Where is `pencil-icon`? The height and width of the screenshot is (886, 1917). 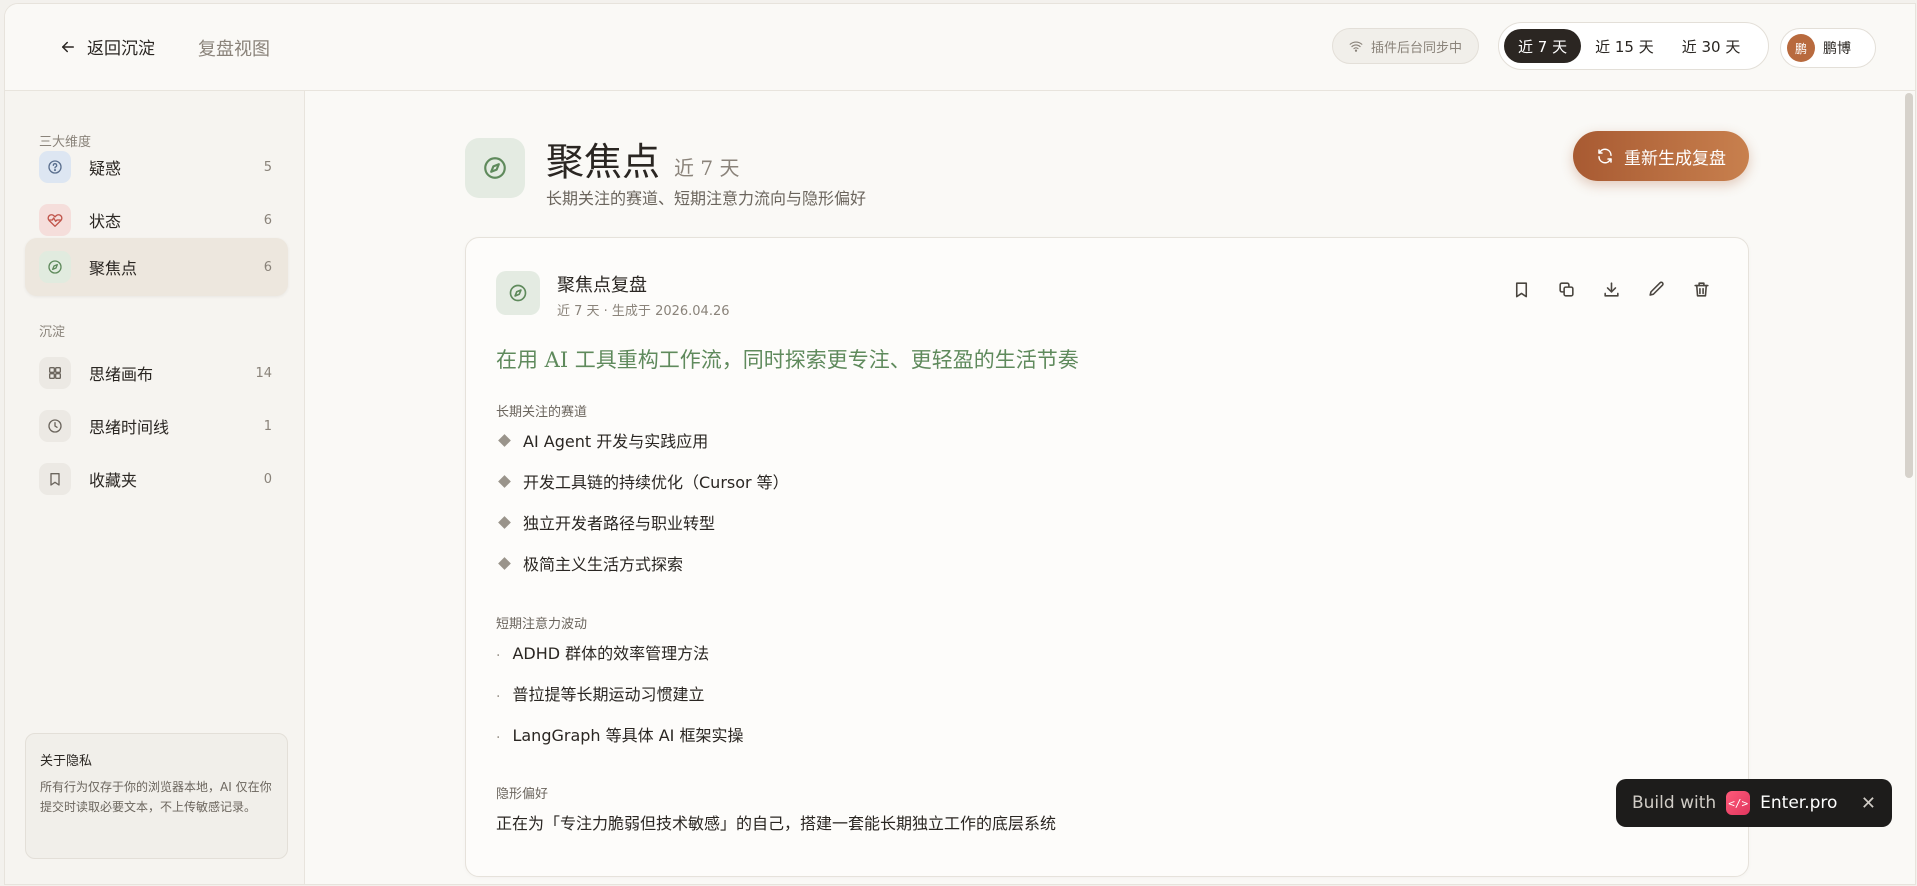
pencil-icon is located at coordinates (1656, 288).